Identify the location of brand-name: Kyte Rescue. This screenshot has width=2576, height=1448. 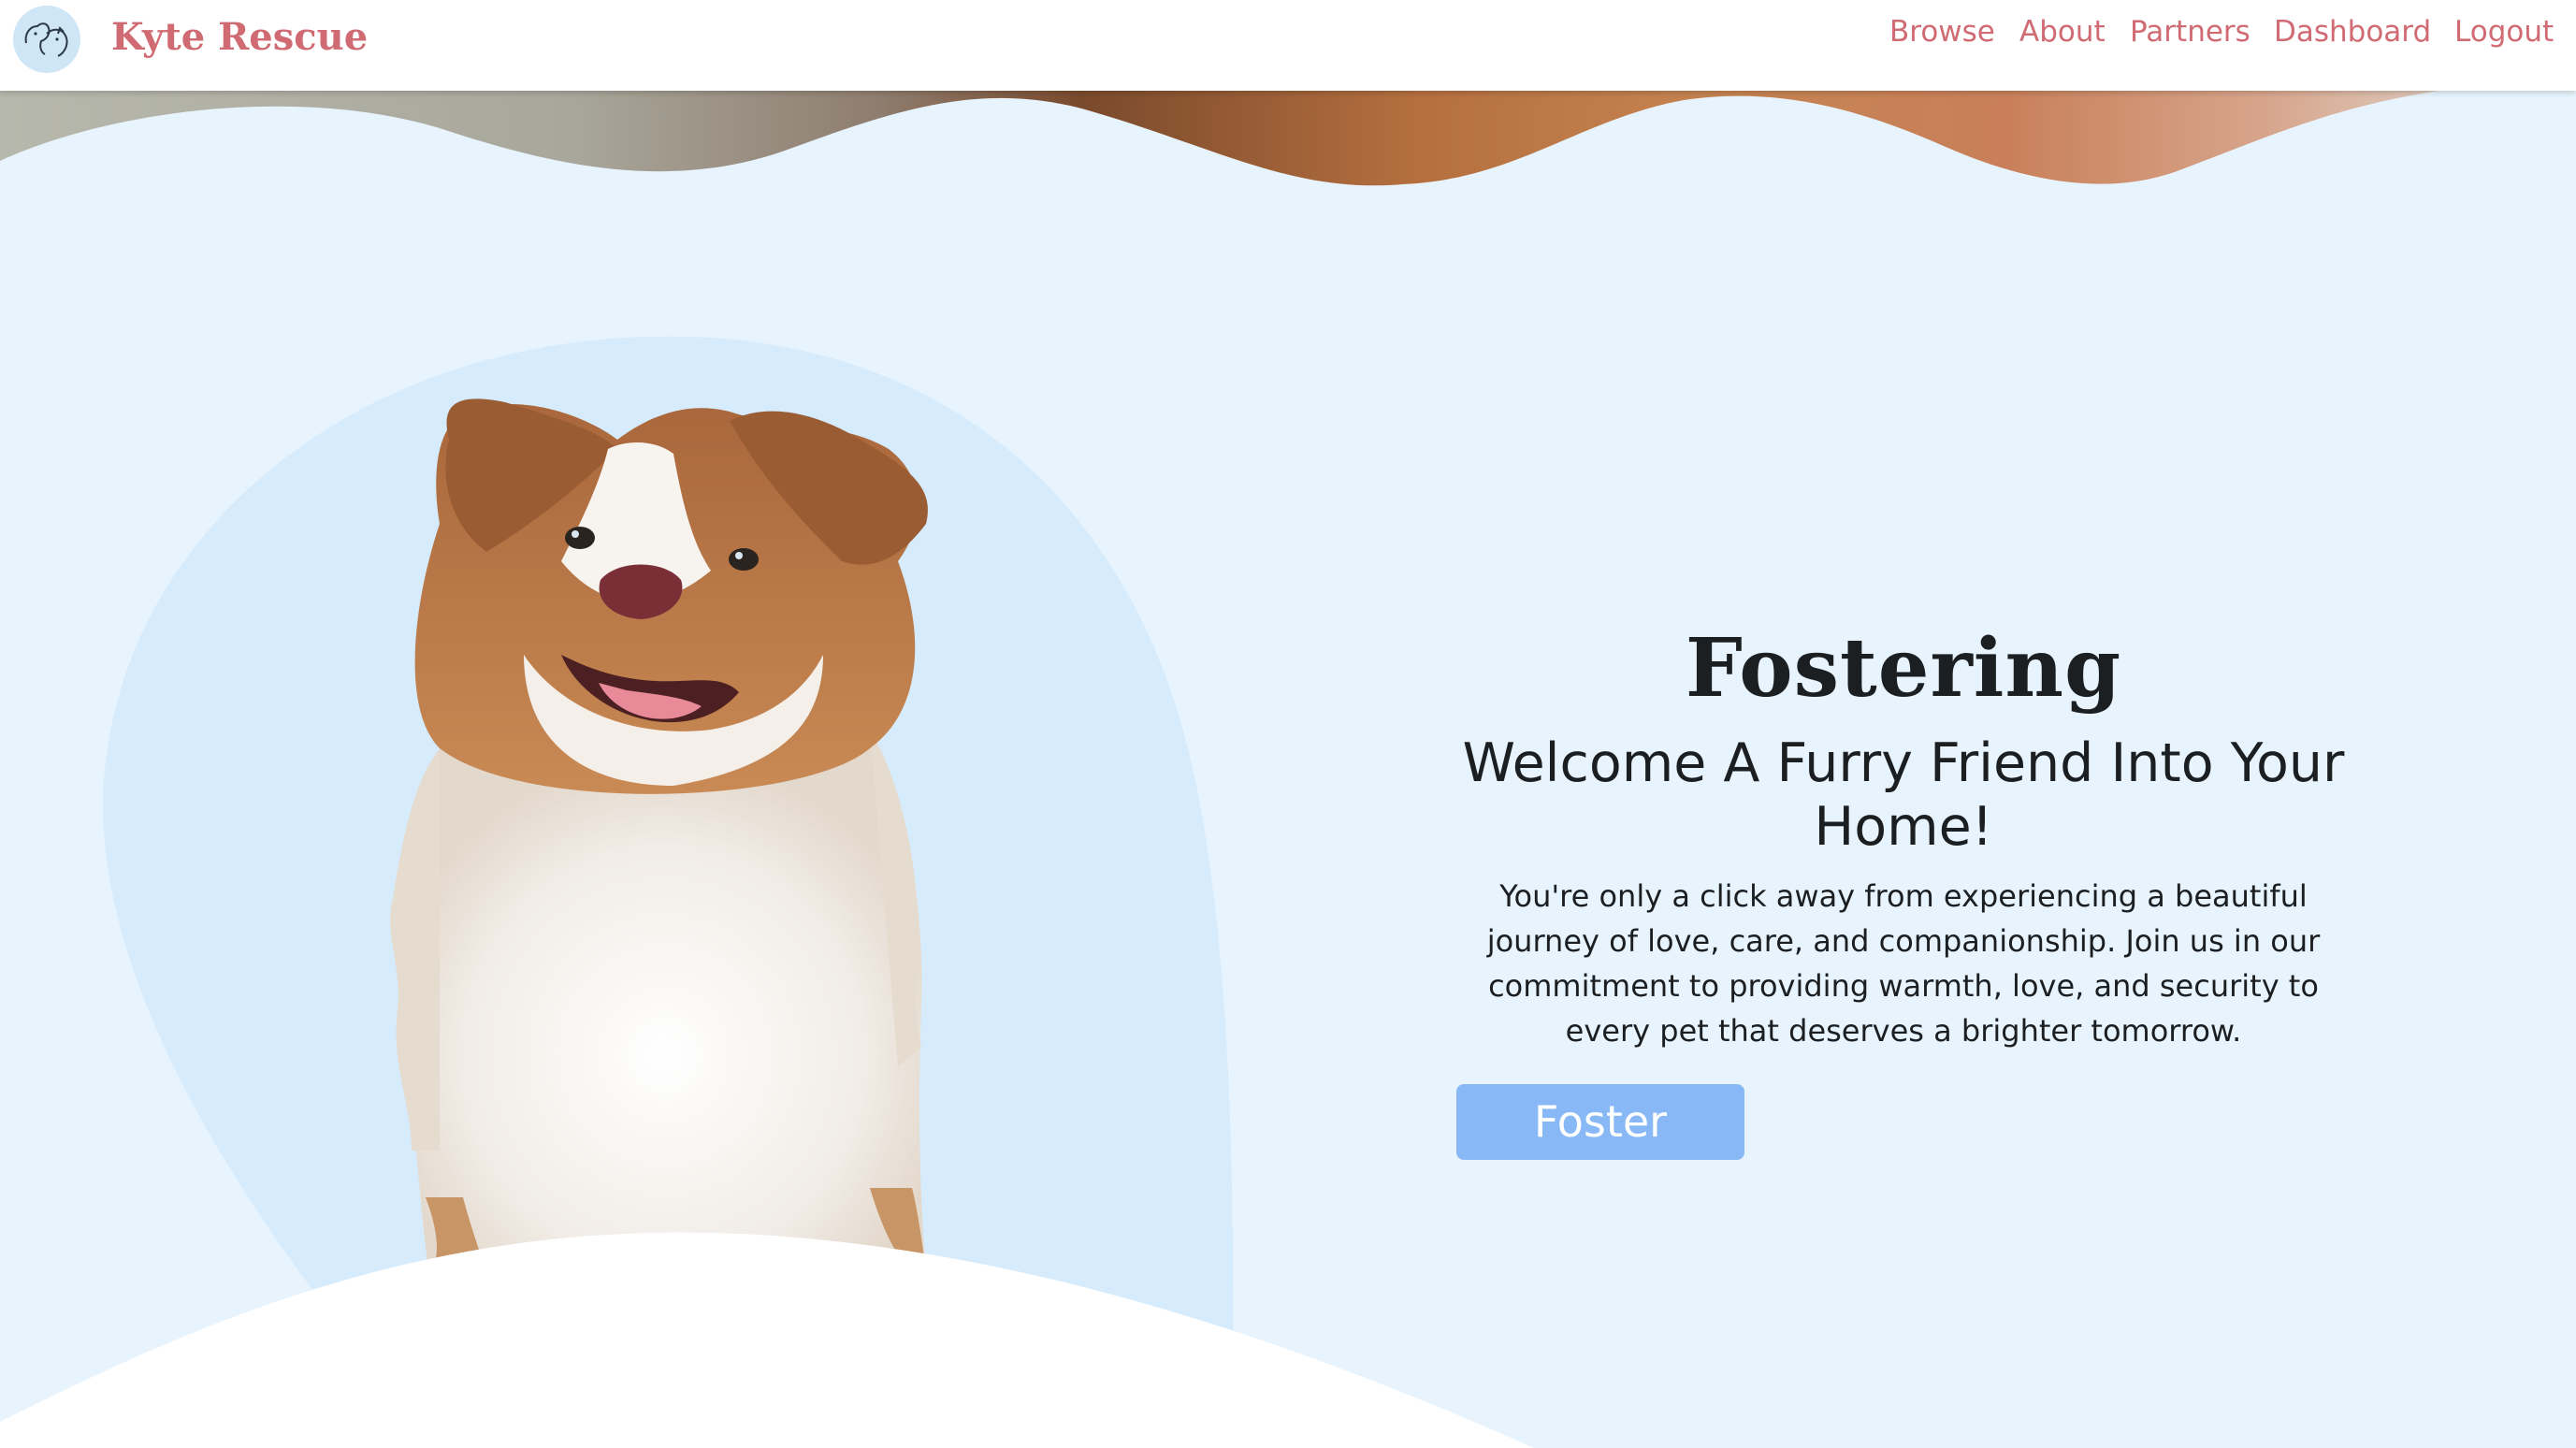
(239, 37).